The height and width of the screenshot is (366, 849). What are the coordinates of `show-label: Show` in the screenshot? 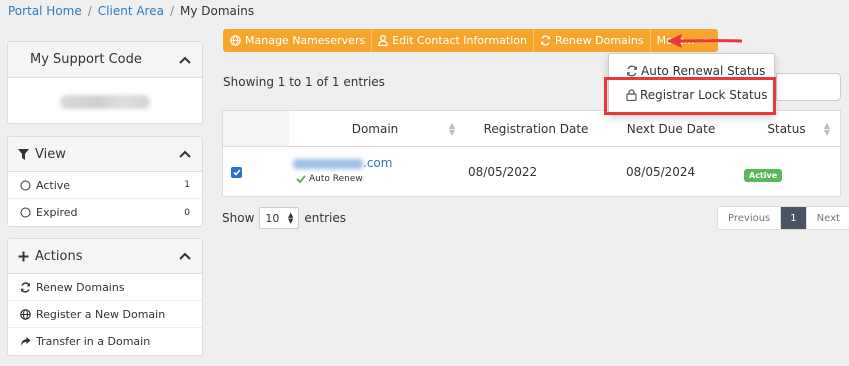 It's located at (238, 218).